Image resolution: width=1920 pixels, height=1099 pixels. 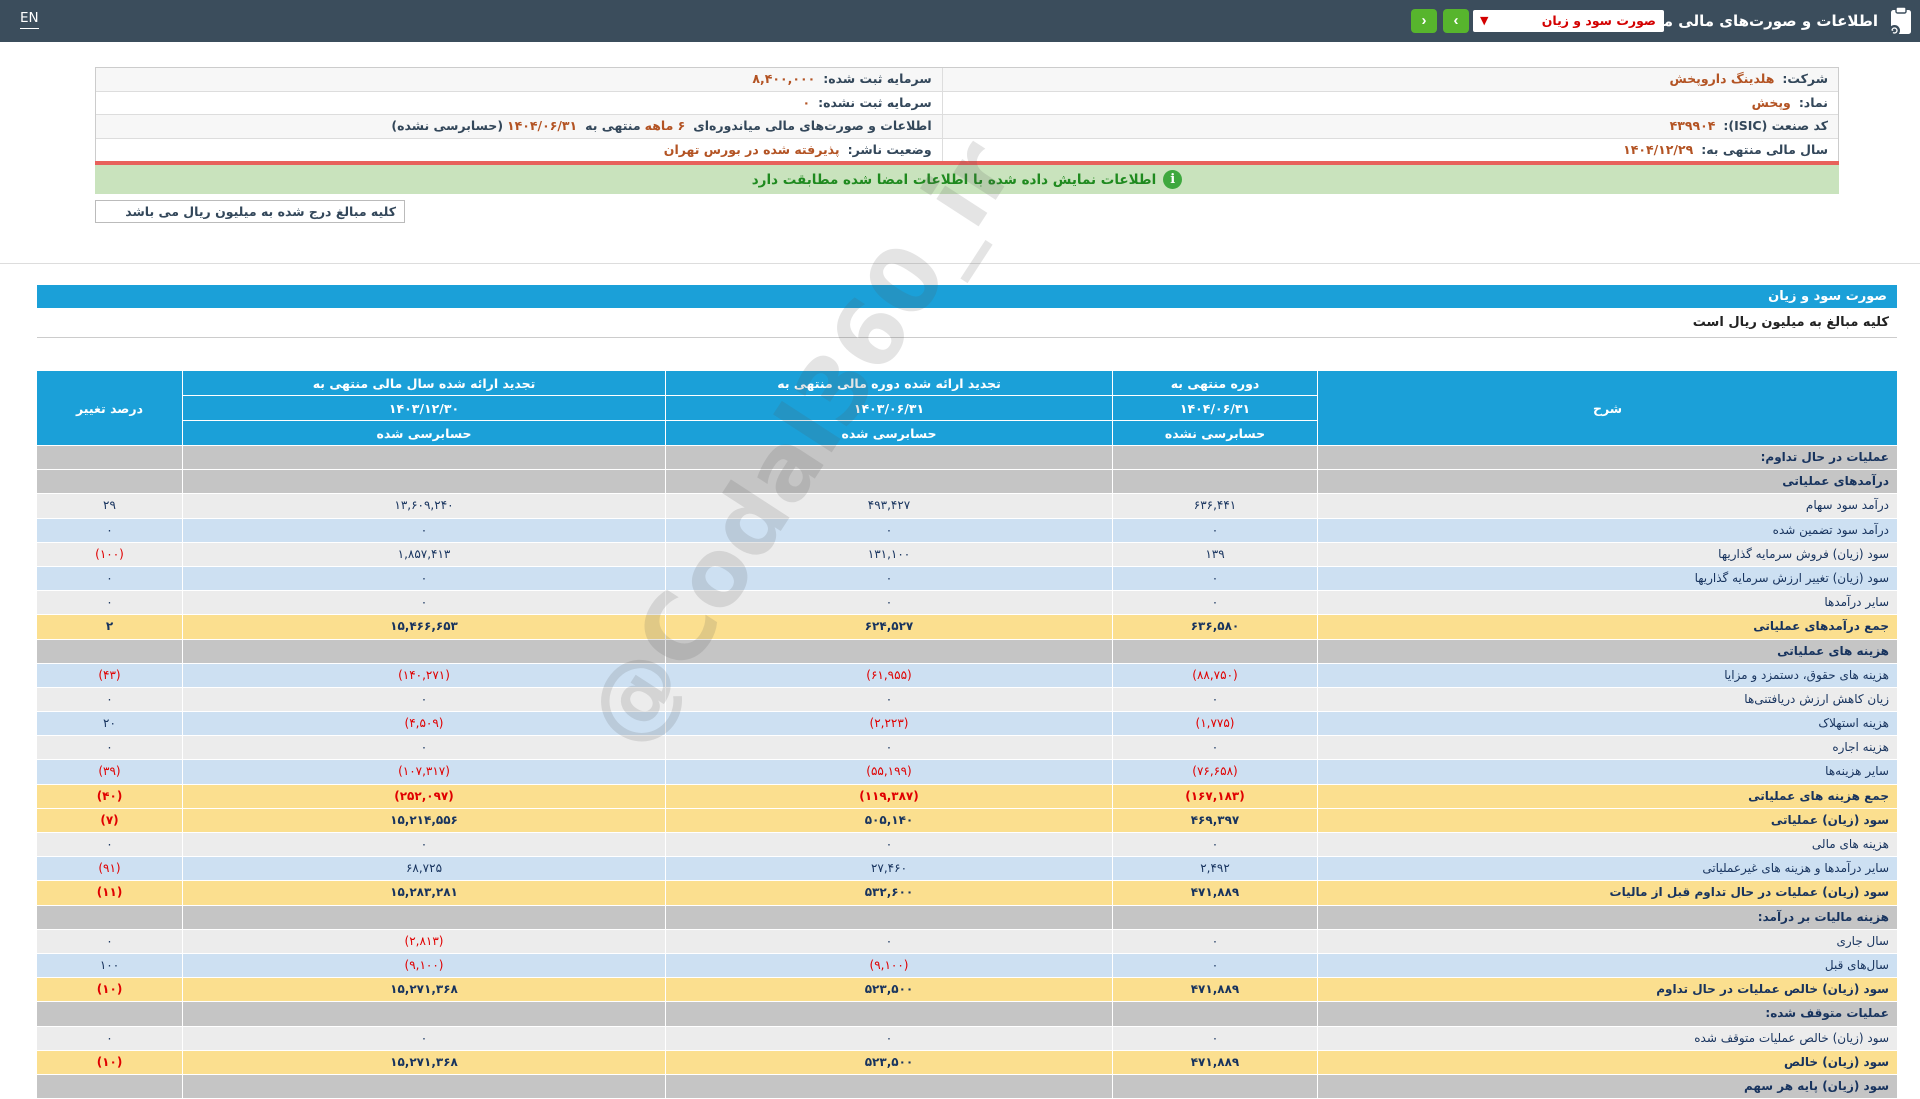 What do you see at coordinates (888, 820) in the screenshot?
I see `cell-value: ۵۰۵,۱۴۰` at bounding box center [888, 820].